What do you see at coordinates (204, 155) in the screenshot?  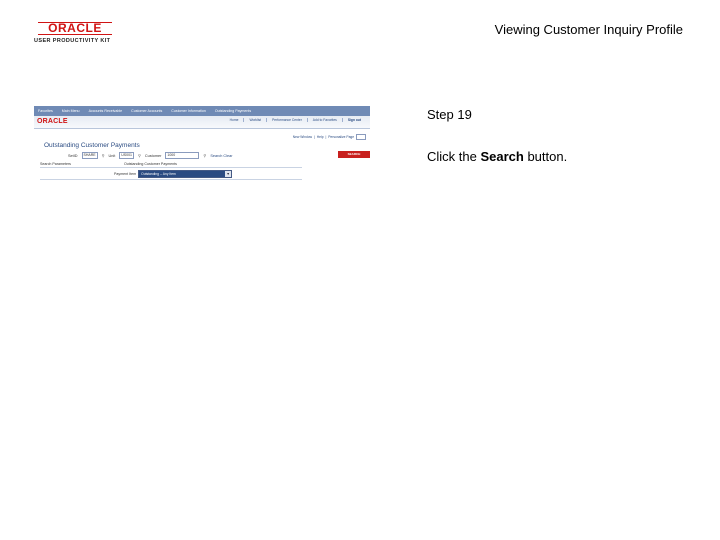 I see `customer-lookup-icon: ⚲` at bounding box center [204, 155].